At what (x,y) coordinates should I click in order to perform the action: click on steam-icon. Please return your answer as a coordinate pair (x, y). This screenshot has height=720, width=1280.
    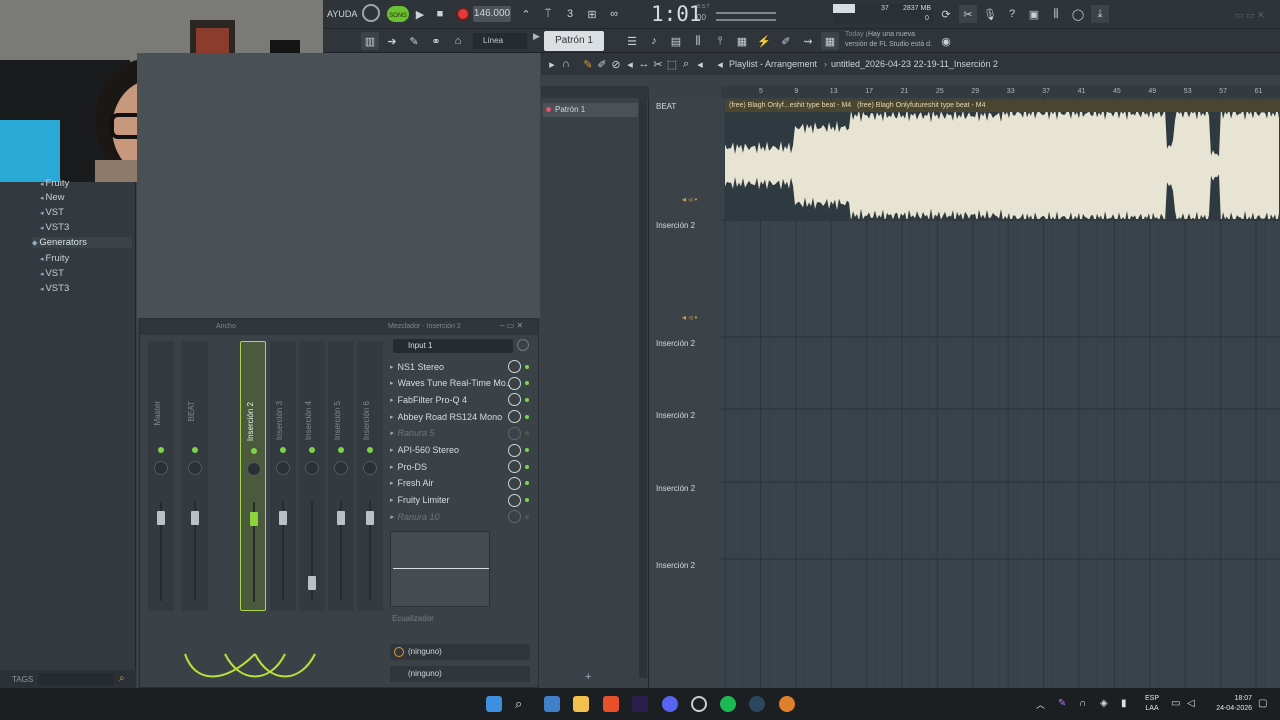
    Looking at the image, I should click on (757, 704).